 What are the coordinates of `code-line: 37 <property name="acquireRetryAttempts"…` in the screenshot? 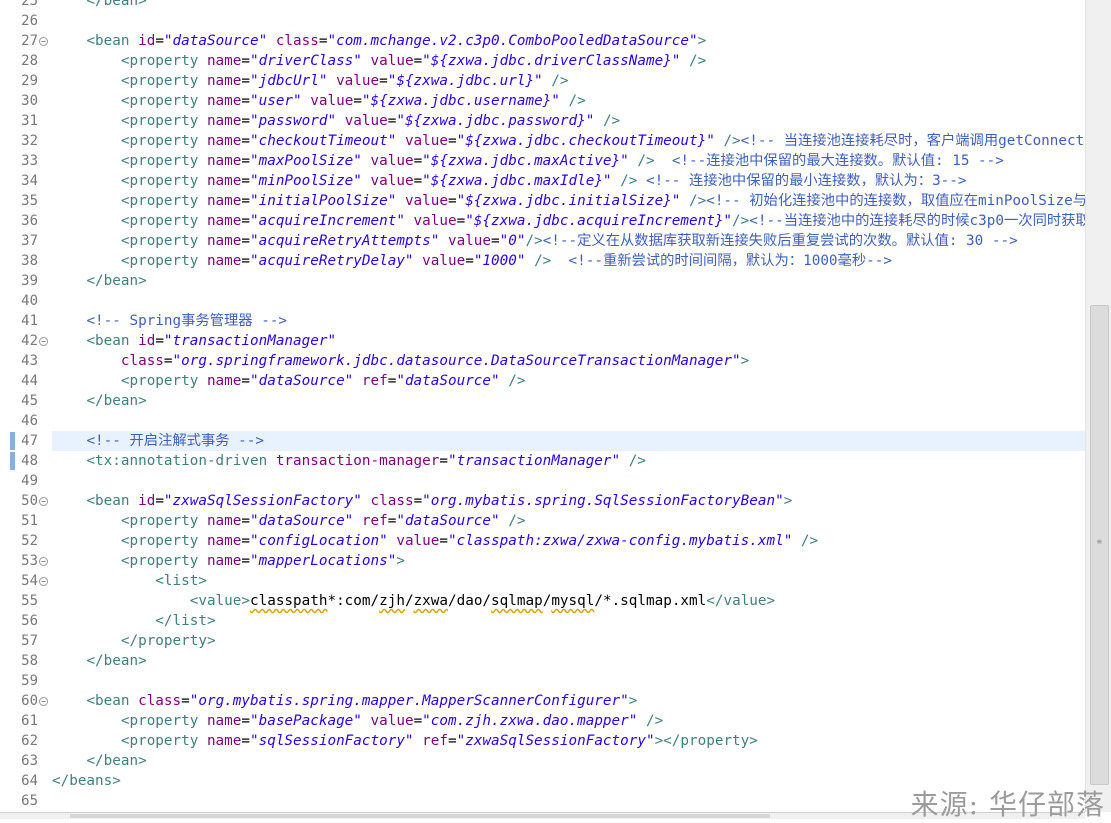 It's located at (542, 241).